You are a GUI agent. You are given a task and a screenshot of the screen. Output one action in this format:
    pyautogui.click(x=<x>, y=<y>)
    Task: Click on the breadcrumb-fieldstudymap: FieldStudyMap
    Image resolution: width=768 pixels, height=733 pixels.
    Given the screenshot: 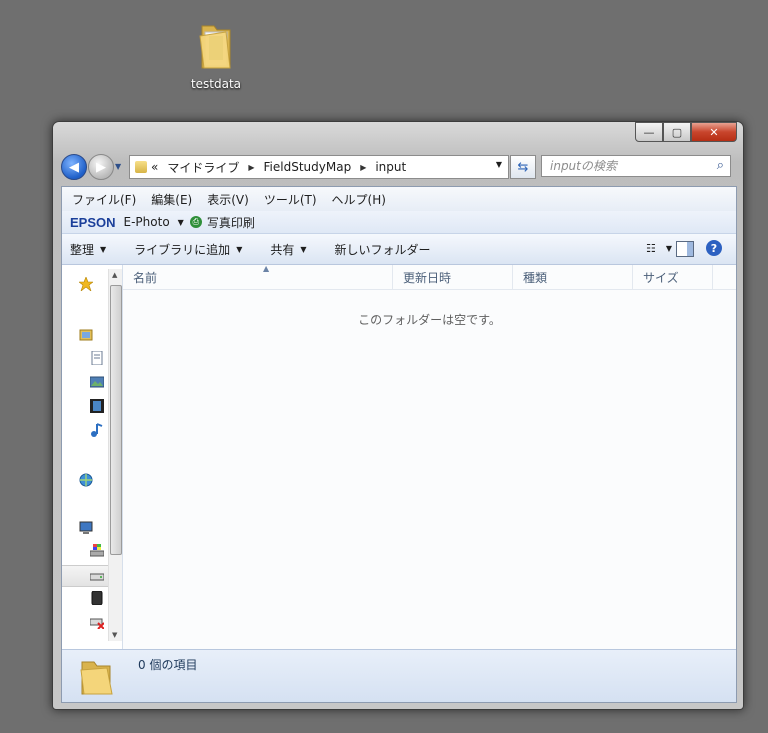 What is the action you would take?
    pyautogui.click(x=308, y=167)
    